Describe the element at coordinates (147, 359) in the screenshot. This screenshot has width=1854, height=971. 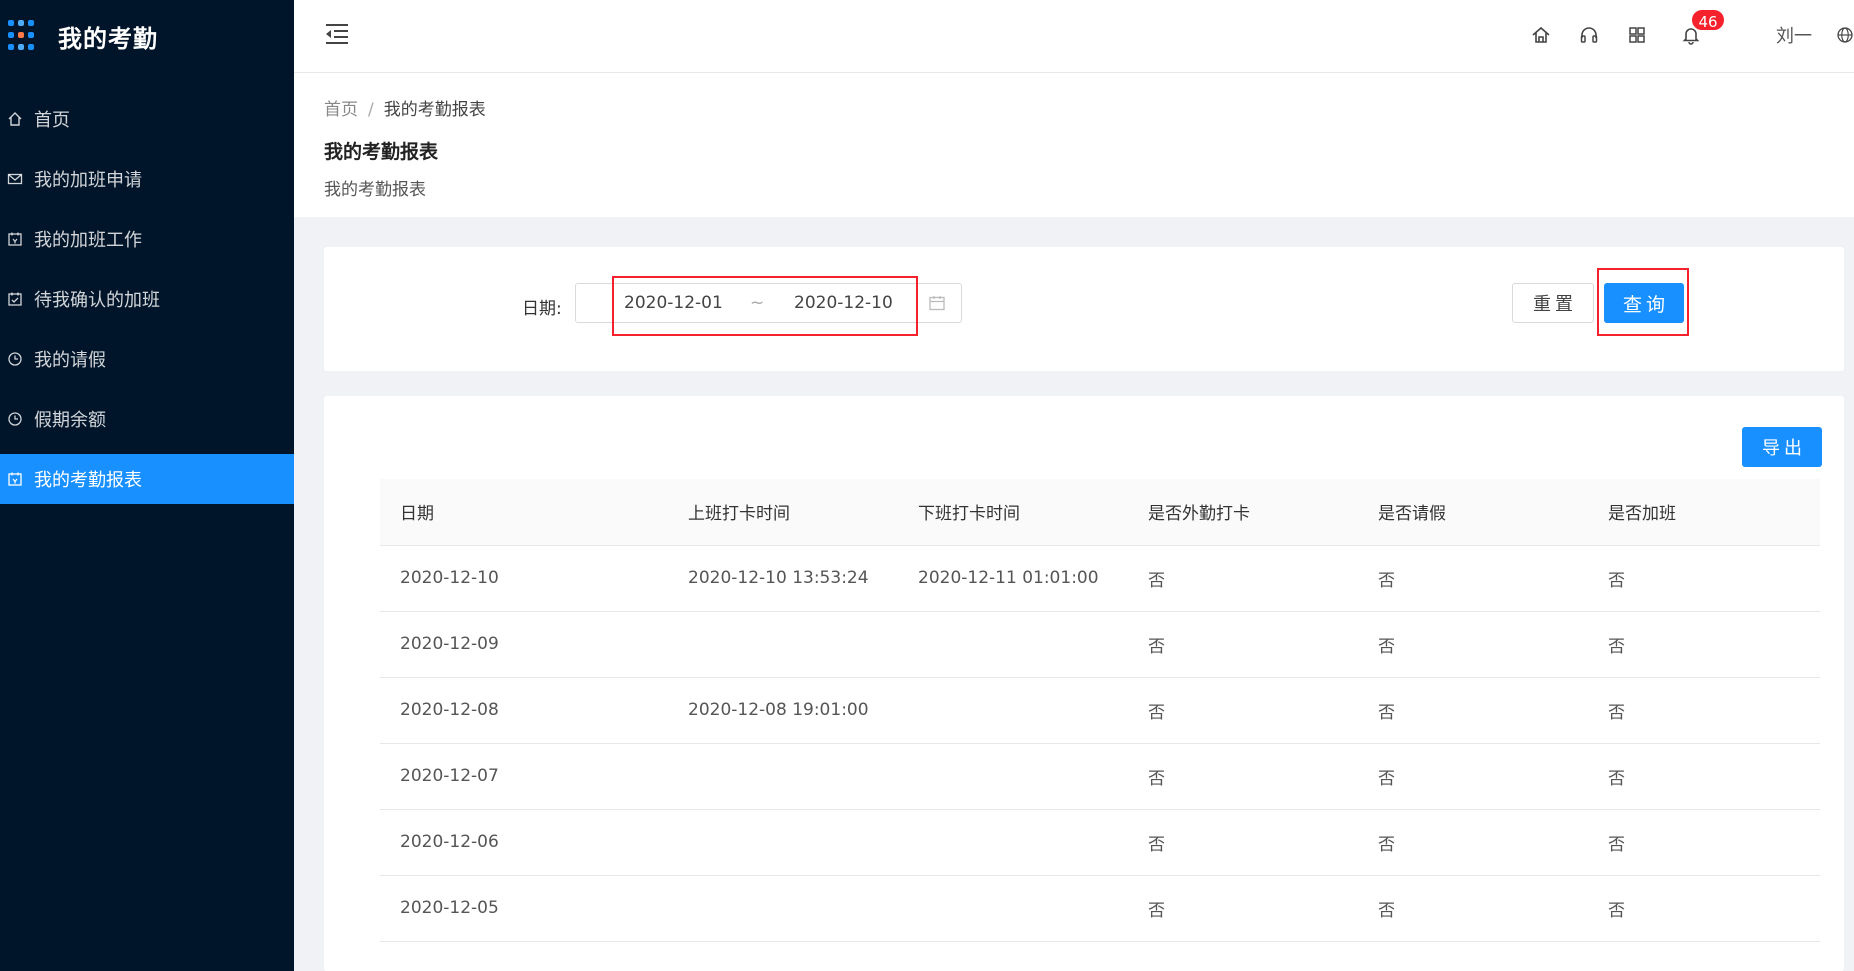
I see `sidebar-item-my-leave: 我的请假` at that location.